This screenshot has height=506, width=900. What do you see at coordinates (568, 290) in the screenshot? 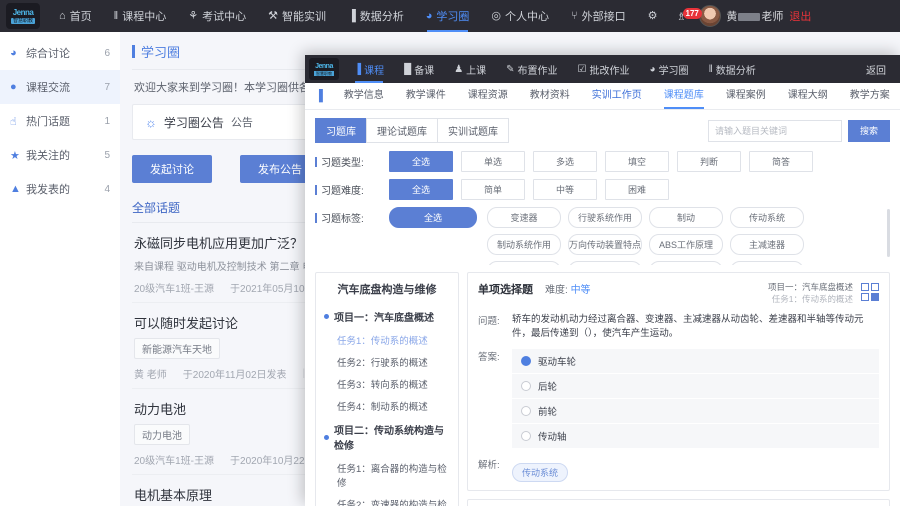
I see `question-difficulty: 难度: 中等` at bounding box center [568, 290].